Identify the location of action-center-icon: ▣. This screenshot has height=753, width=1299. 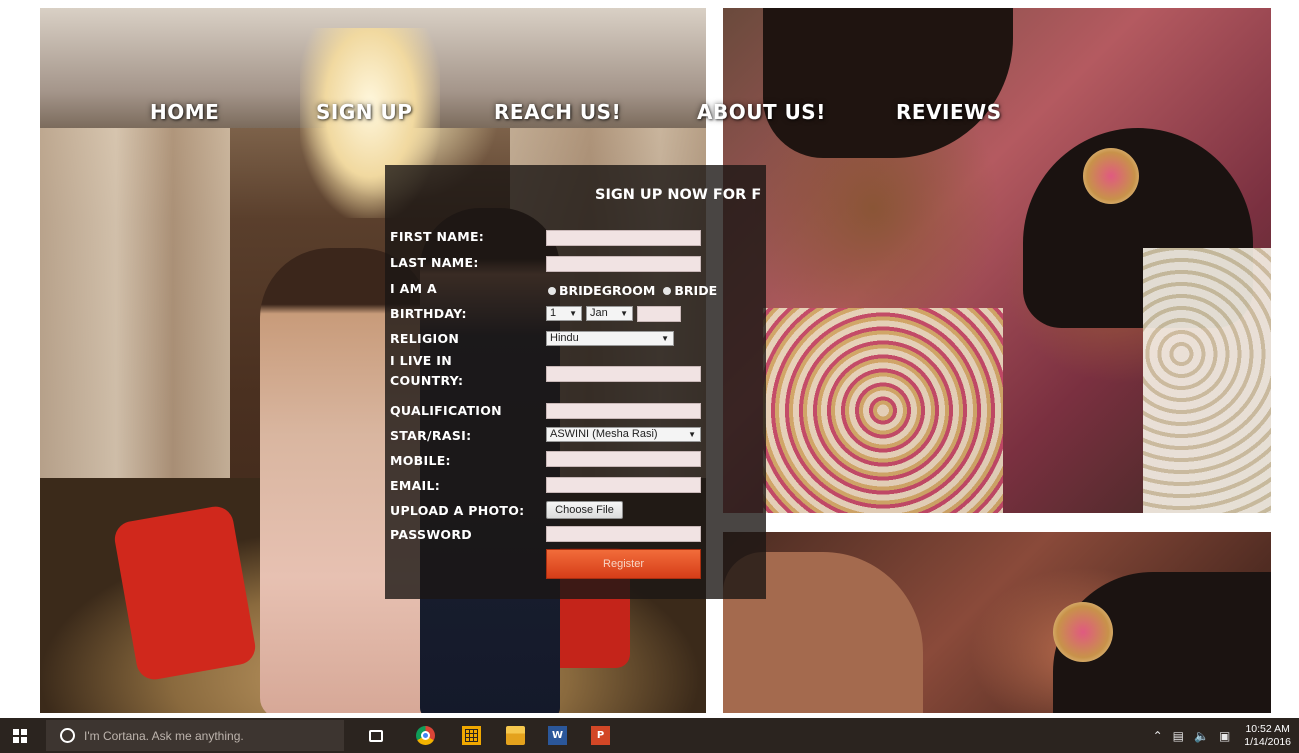
(1224, 736).